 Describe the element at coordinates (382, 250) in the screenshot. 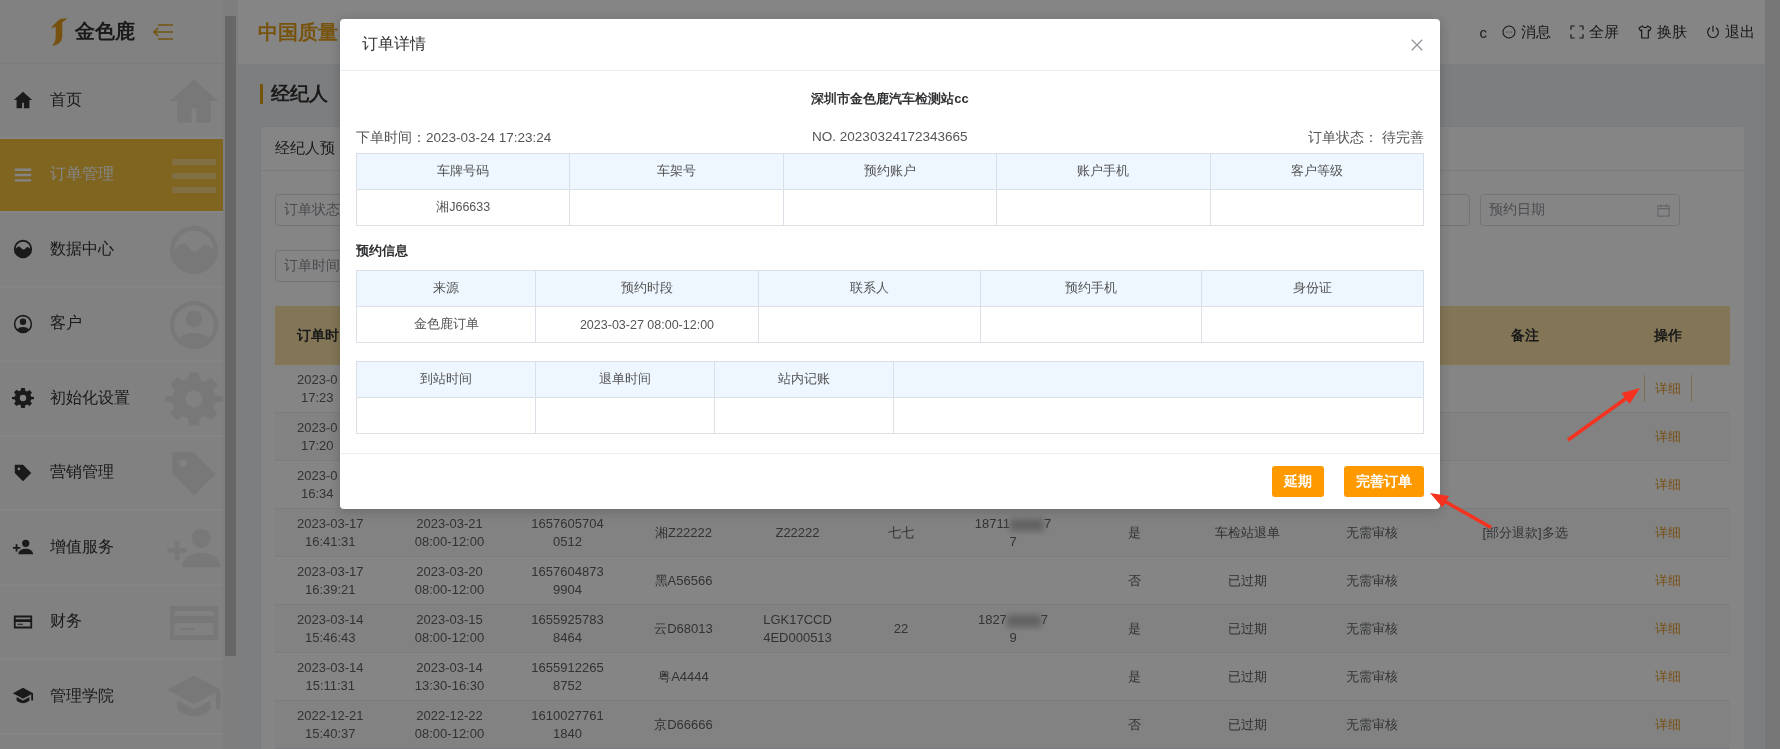

I see `section-title: 预约信息` at that location.